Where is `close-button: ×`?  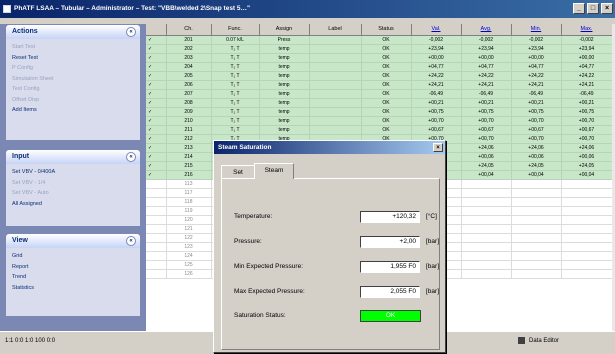 close-button: × is located at coordinates (607, 8).